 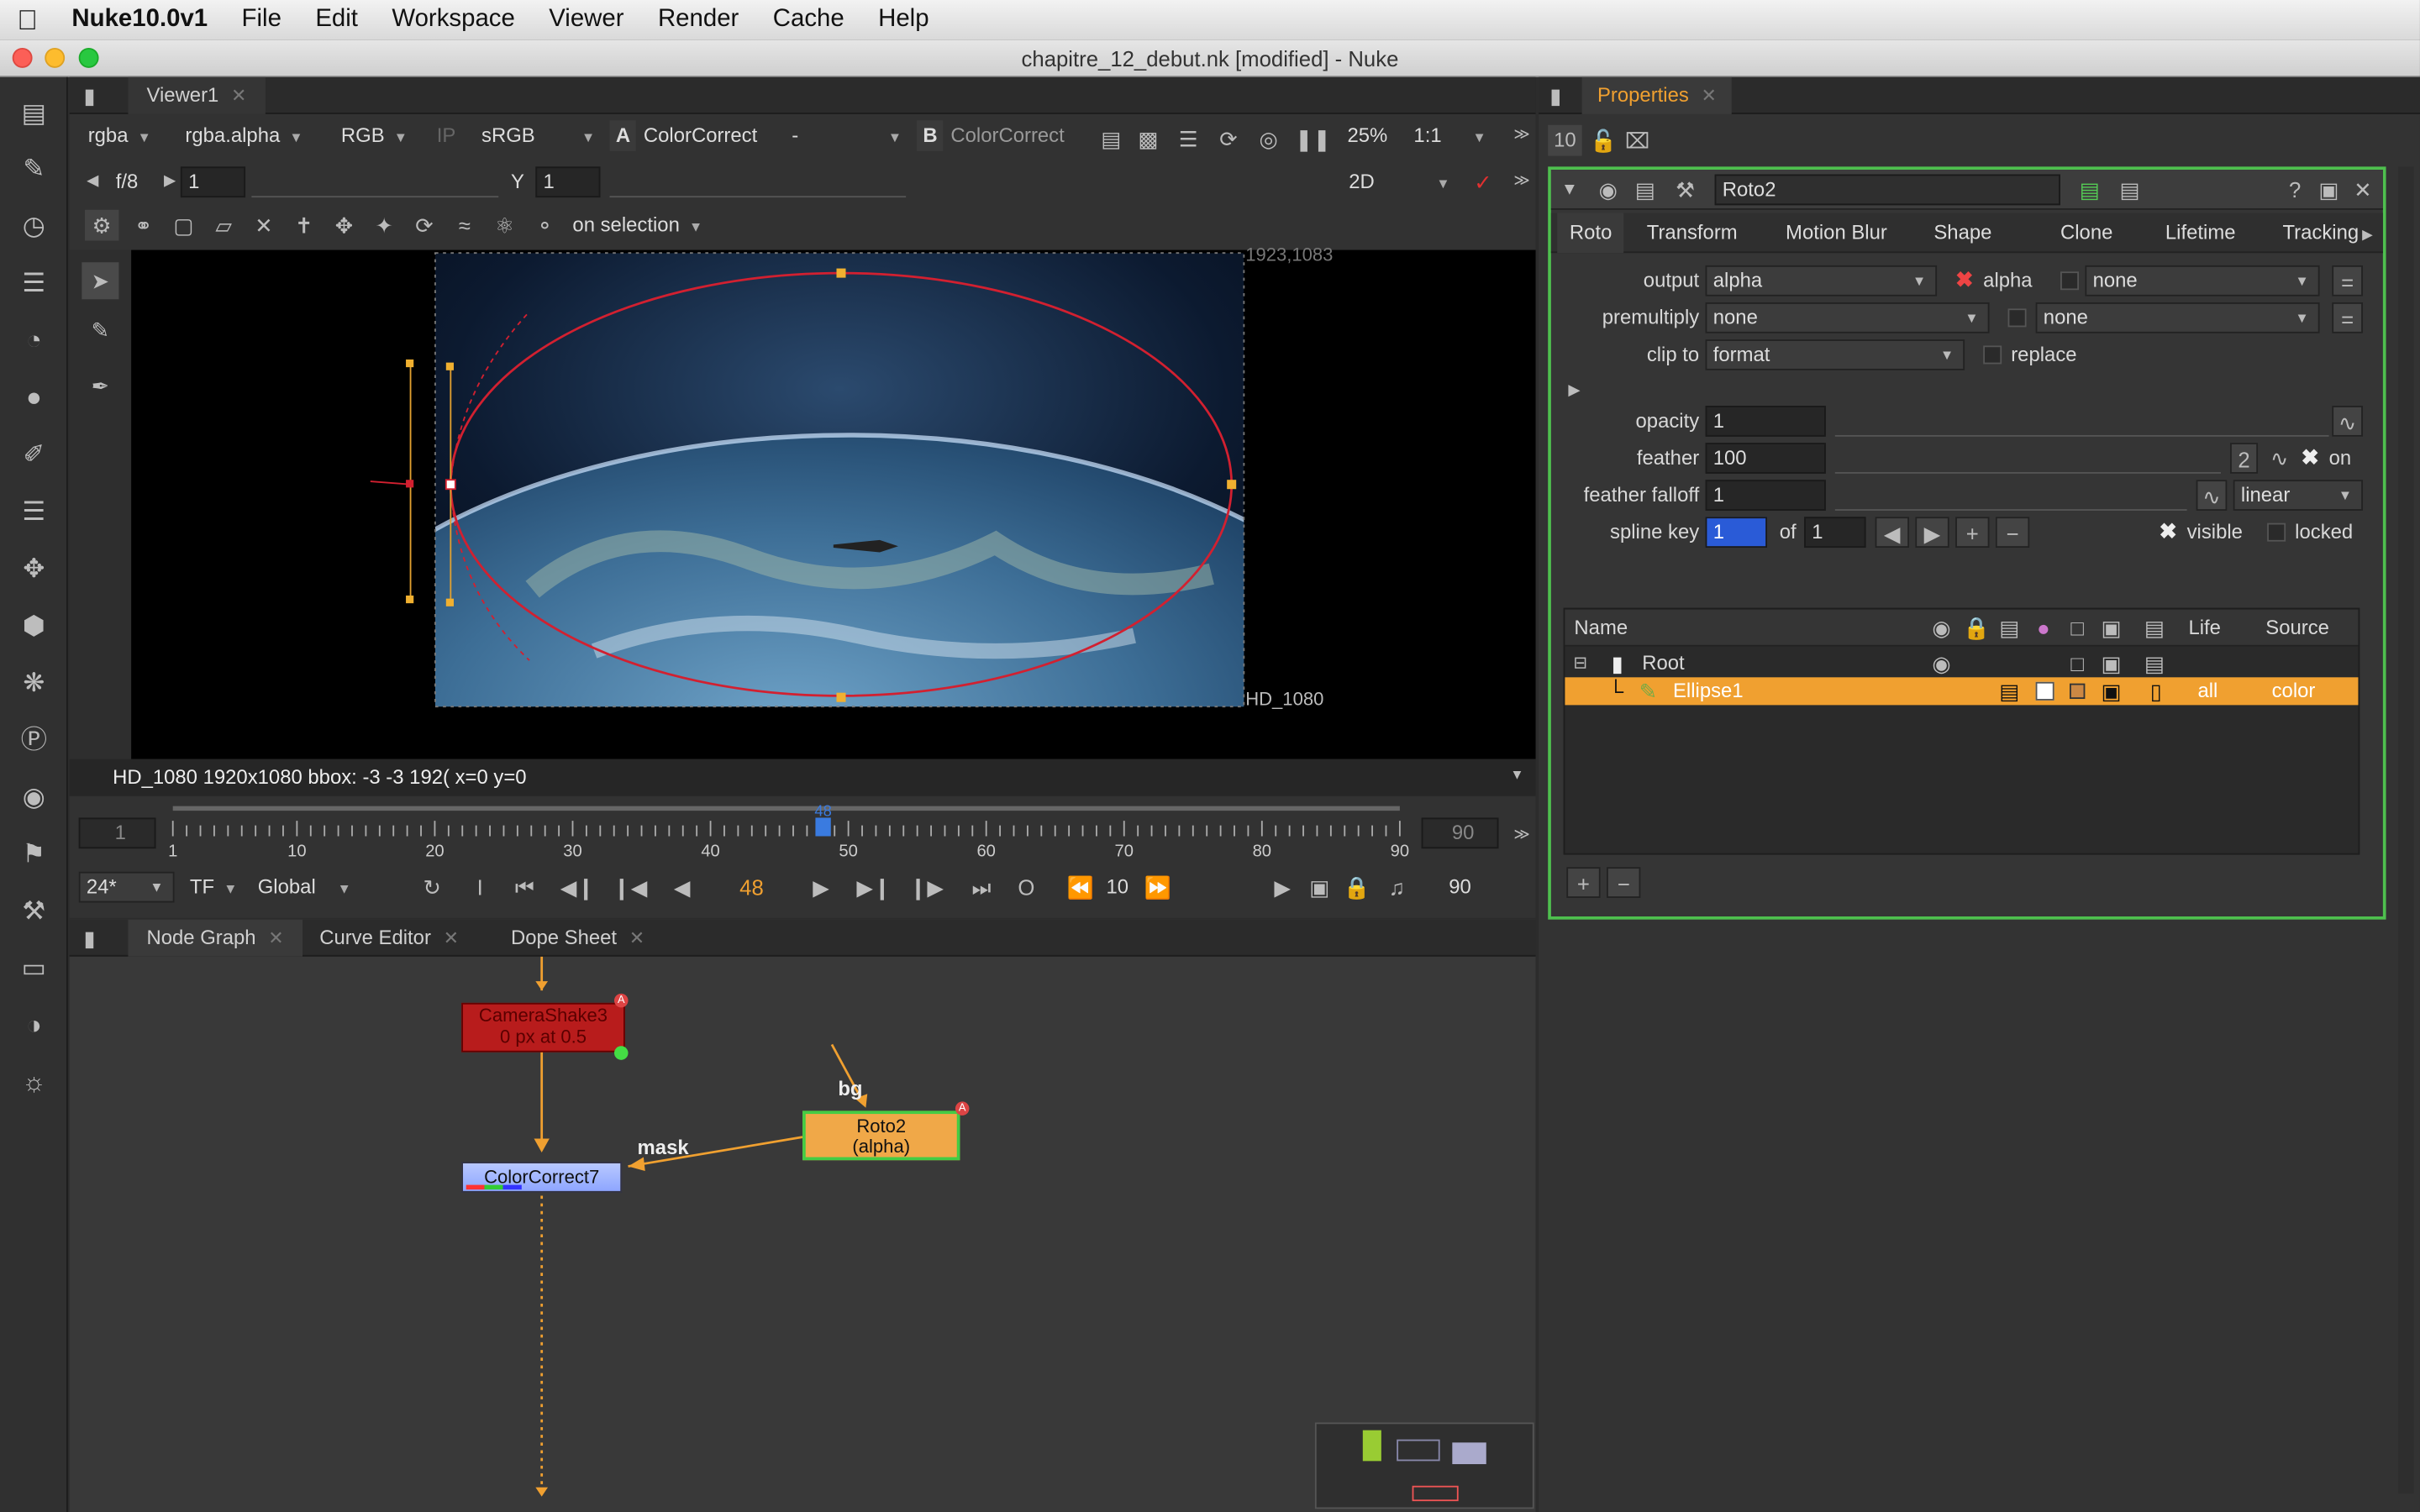 What do you see at coordinates (1007, 135) in the screenshot?
I see `input-b-dropdown: ColorCorrect` at bounding box center [1007, 135].